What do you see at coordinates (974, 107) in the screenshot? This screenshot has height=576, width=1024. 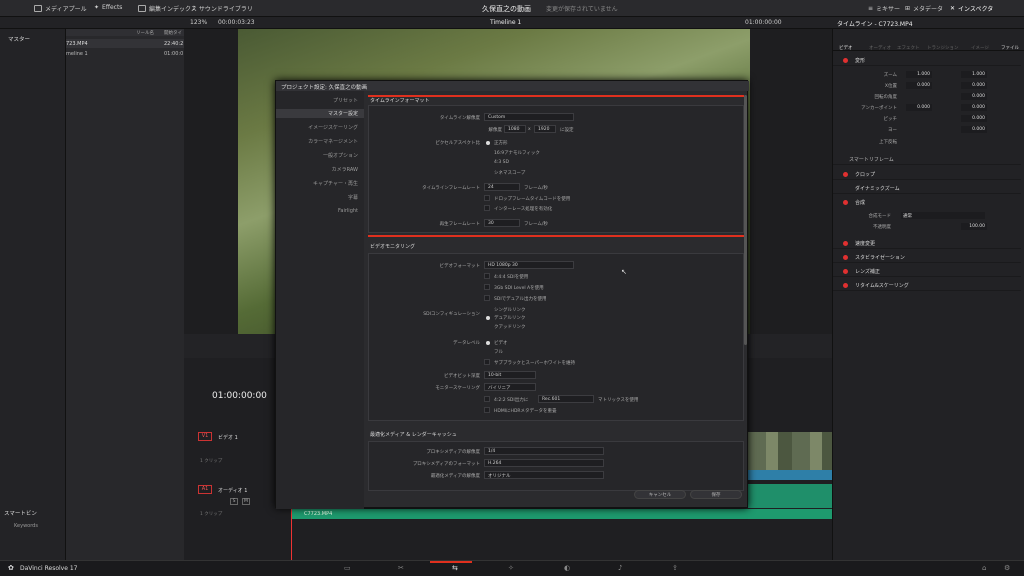 I see `anchor-y-field: 0.000` at bounding box center [974, 107].